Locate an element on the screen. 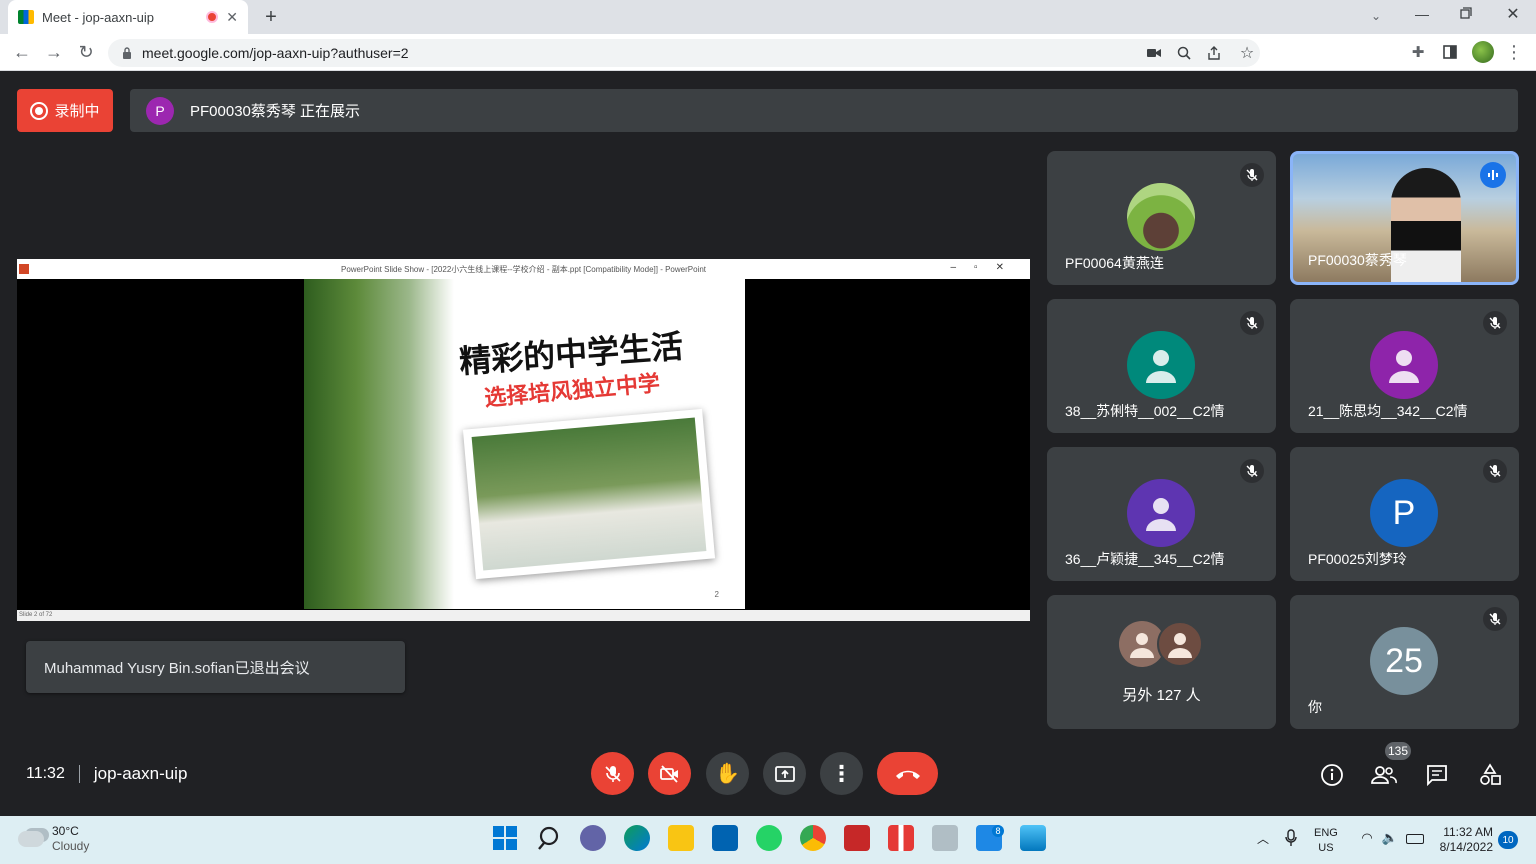  camera-icon is located at coordinates (1154, 53).